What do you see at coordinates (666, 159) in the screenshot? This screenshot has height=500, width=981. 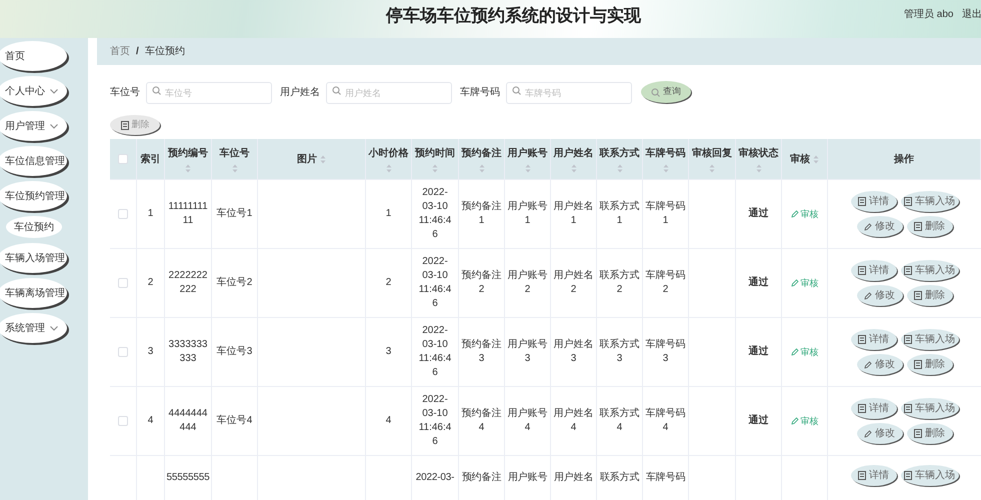 I see `column-header: 车牌号码` at bounding box center [666, 159].